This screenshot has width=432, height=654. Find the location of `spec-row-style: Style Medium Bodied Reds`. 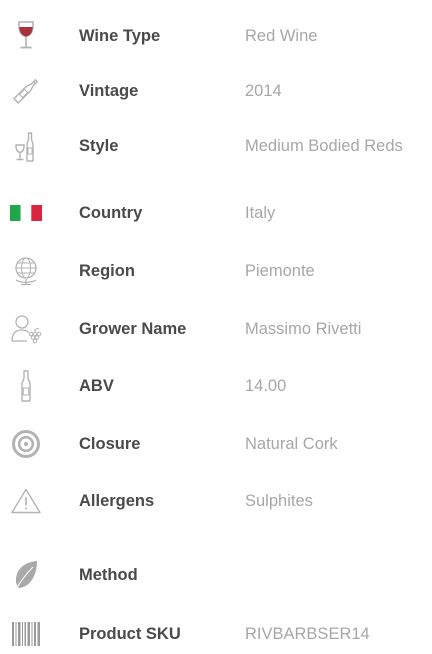

spec-row-style: Style Medium Bodied Reds is located at coordinates (216, 146).